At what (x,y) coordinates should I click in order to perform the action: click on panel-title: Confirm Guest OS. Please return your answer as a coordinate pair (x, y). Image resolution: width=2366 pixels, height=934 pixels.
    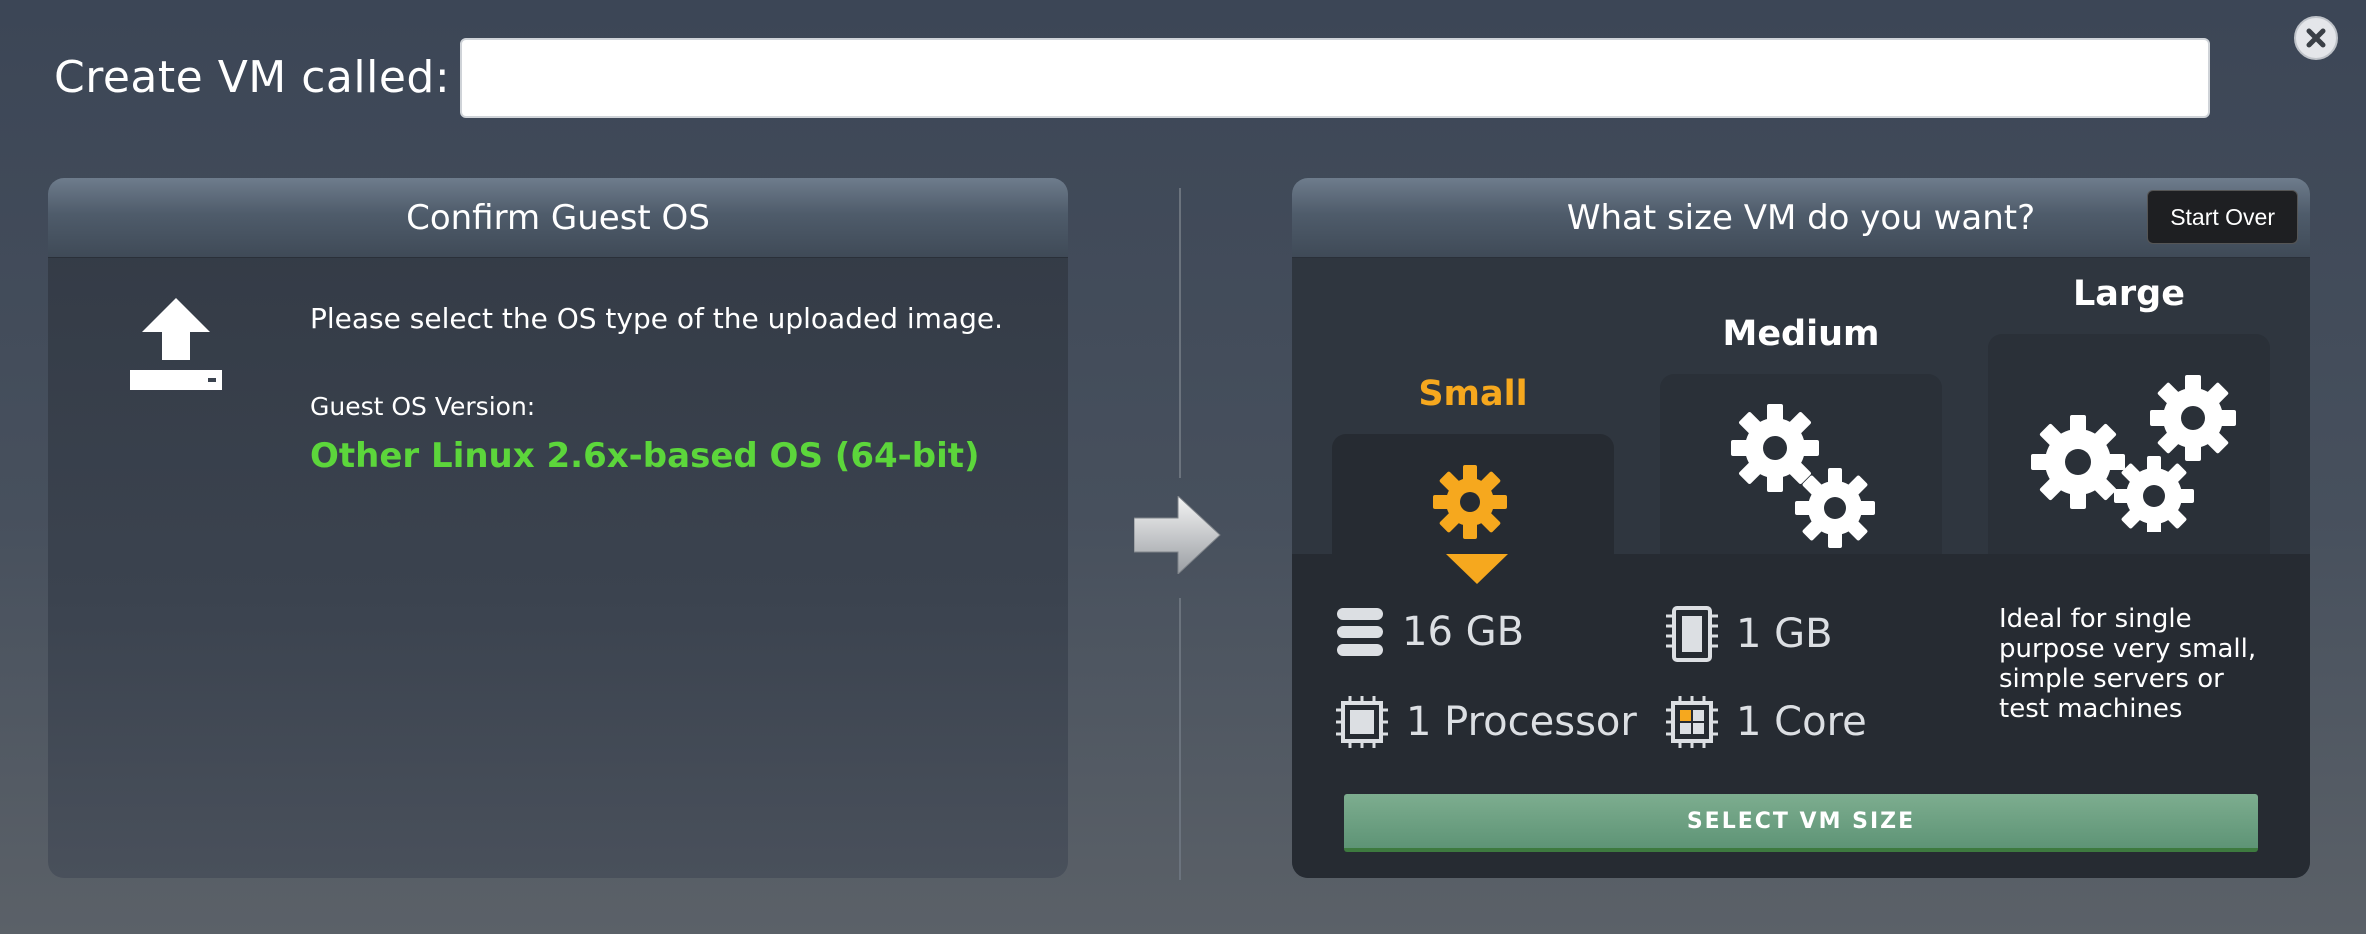
    Looking at the image, I should click on (558, 218).